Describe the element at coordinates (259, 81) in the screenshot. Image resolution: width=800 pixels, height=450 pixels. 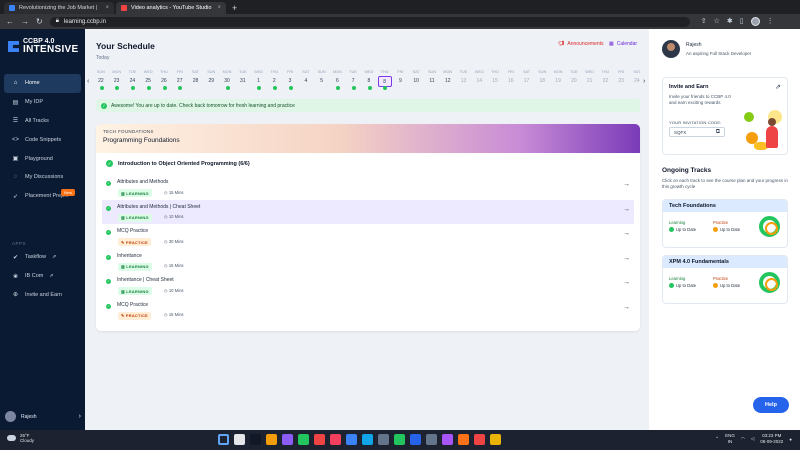
I see `day-cell: WED 1` at that location.